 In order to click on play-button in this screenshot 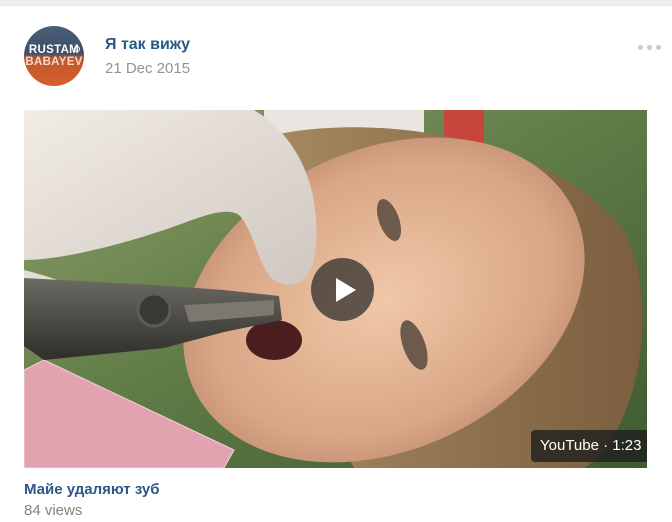, I will do `click(342, 289)`.